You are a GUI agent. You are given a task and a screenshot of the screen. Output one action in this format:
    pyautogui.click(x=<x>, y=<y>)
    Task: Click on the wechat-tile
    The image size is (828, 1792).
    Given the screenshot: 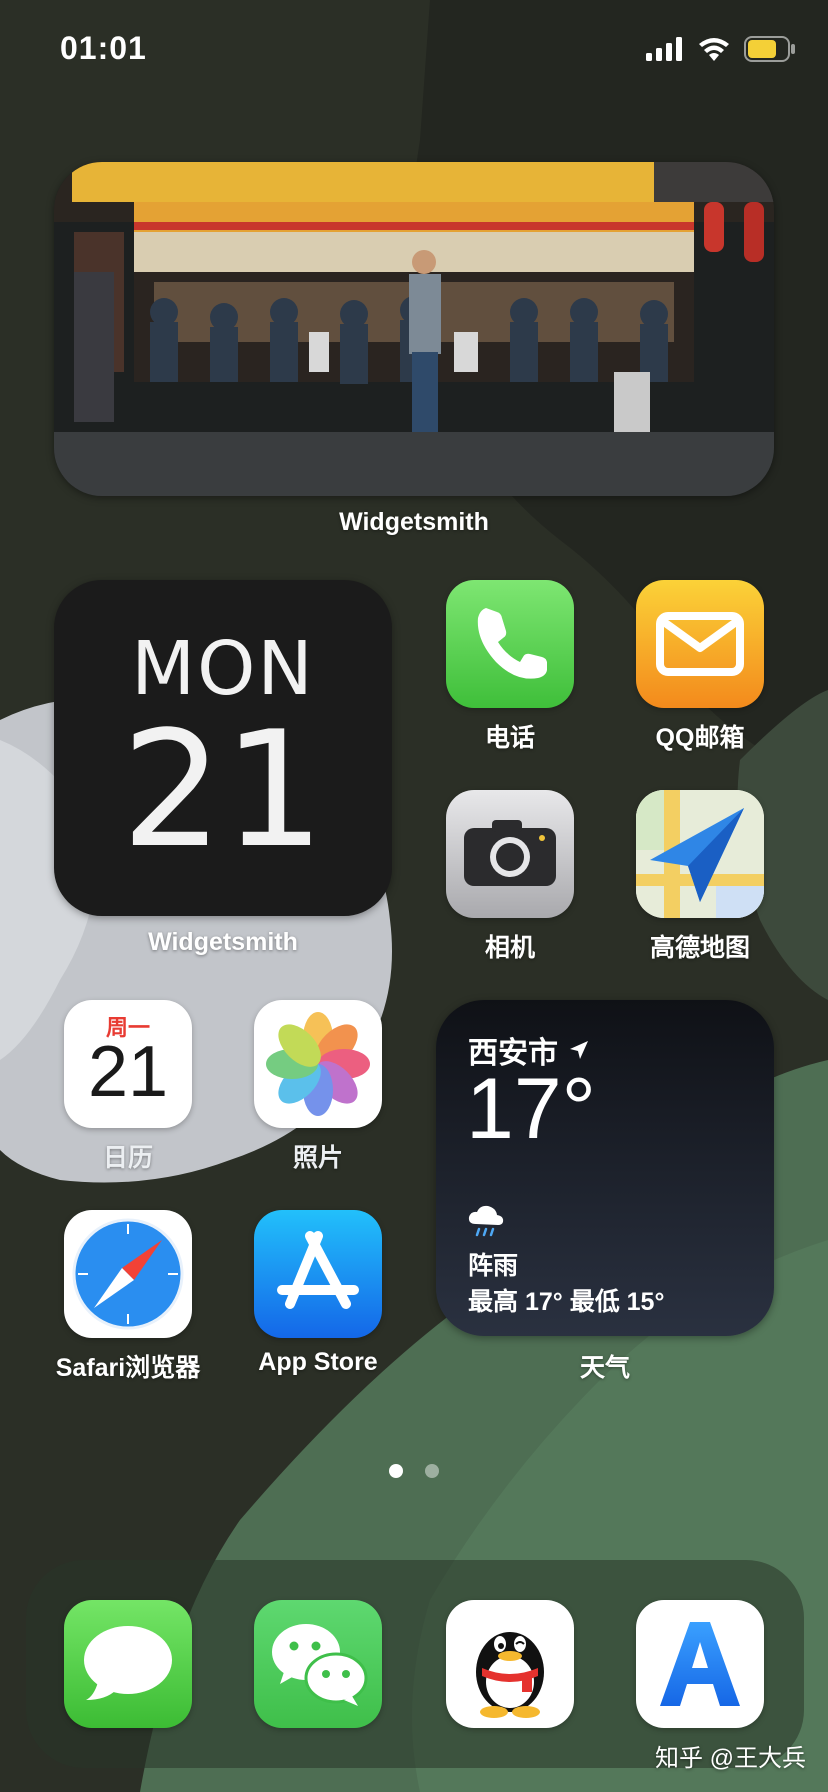 What is the action you would take?
    pyautogui.click(x=318, y=1664)
    